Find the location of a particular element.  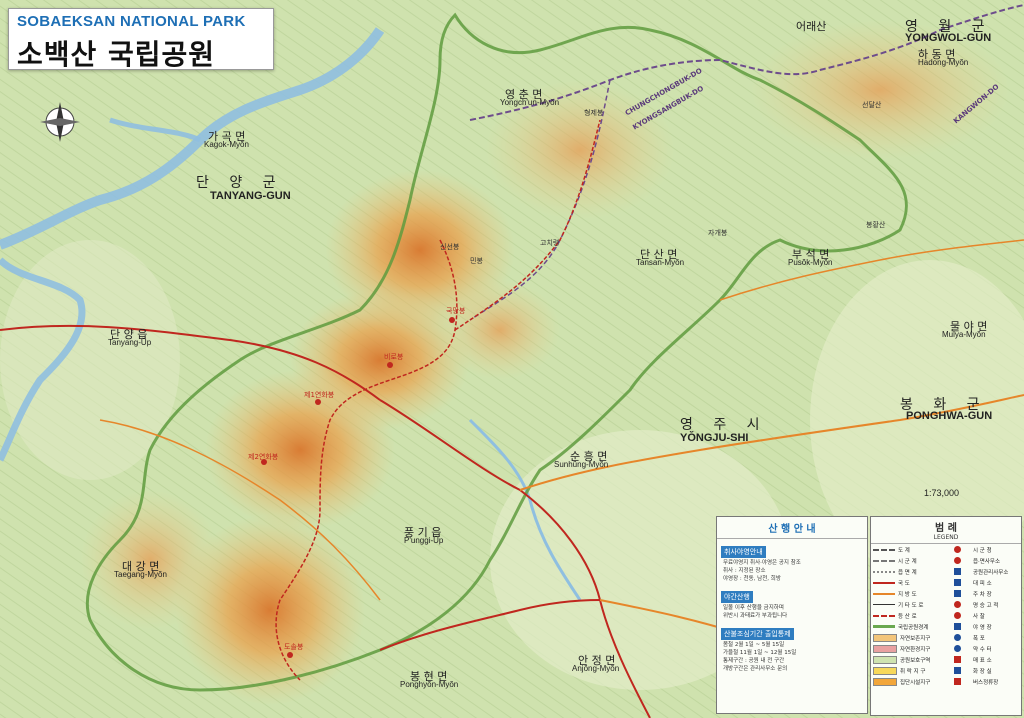

info-section-line: 통제구간 : 공원 내 전 구간 is located at coordinates (754, 661).